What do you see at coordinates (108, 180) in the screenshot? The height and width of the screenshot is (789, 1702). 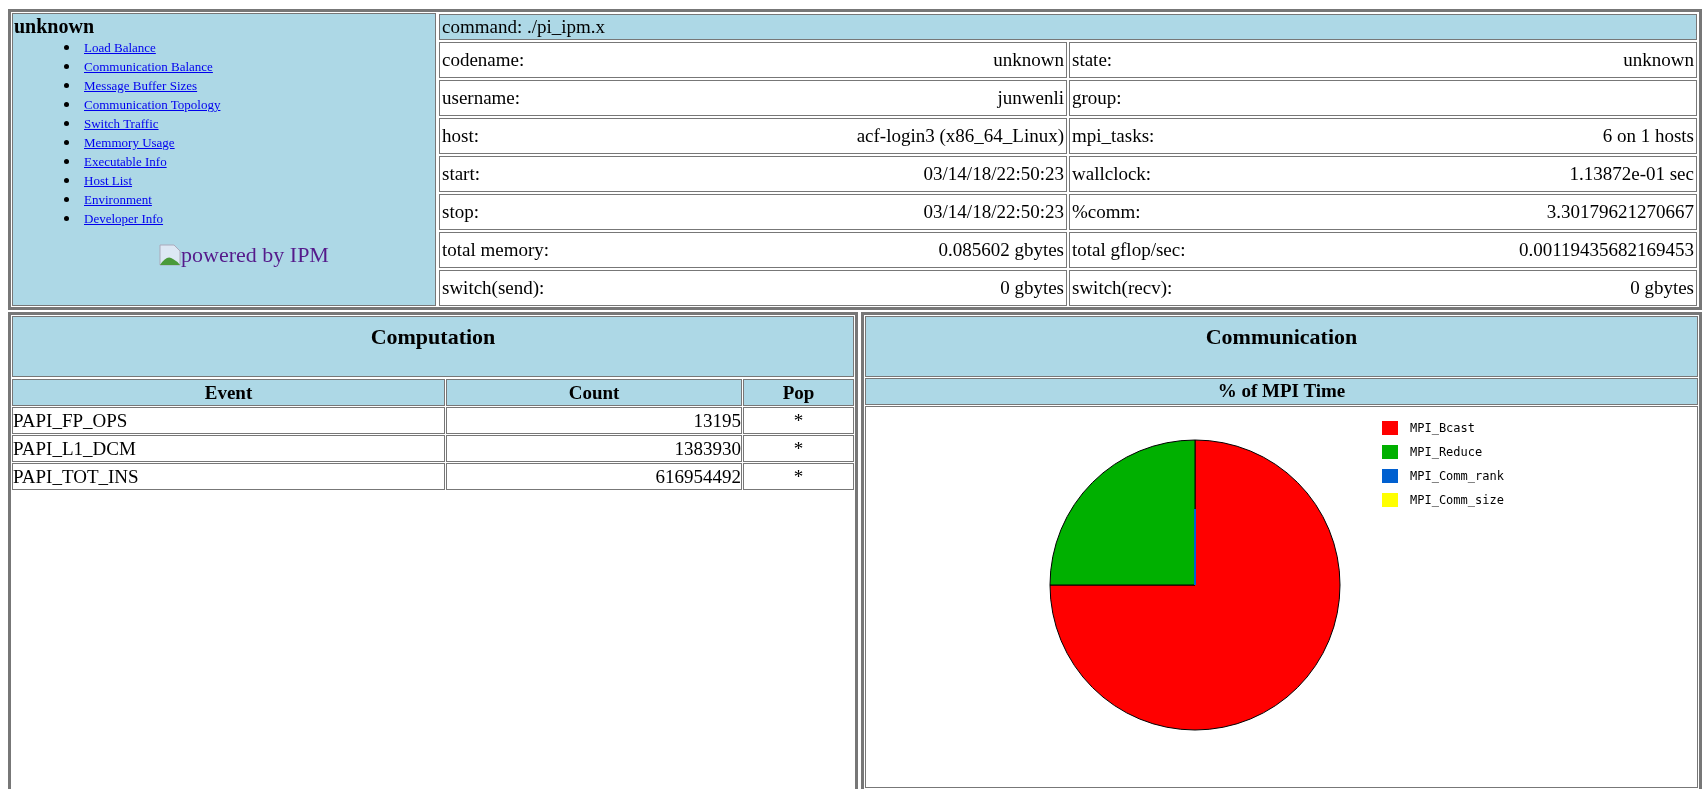 I see `report-link: Host List` at bounding box center [108, 180].